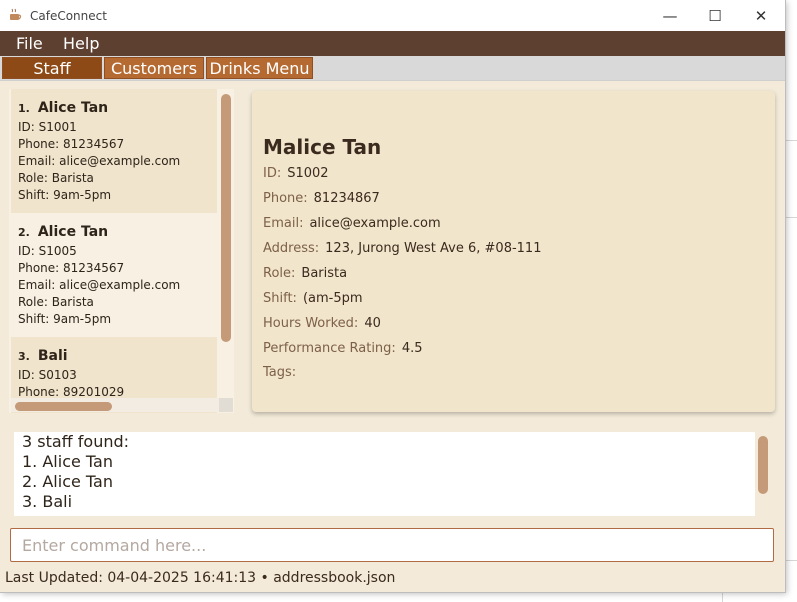 The height and width of the screenshot is (602, 797). I want to click on minimize-button: —, so click(670, 15).